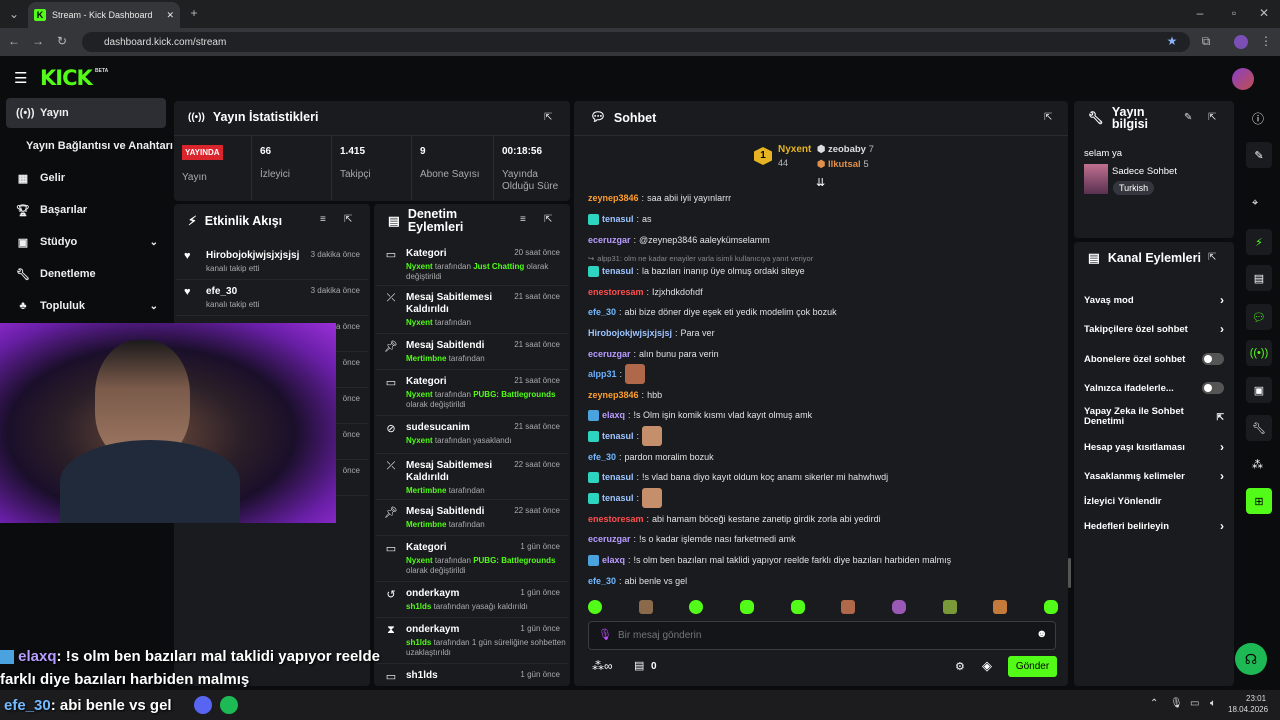  What do you see at coordinates (86, 113) in the screenshot?
I see `sidebar-item-yayin: ((•)) Yayın` at bounding box center [86, 113].